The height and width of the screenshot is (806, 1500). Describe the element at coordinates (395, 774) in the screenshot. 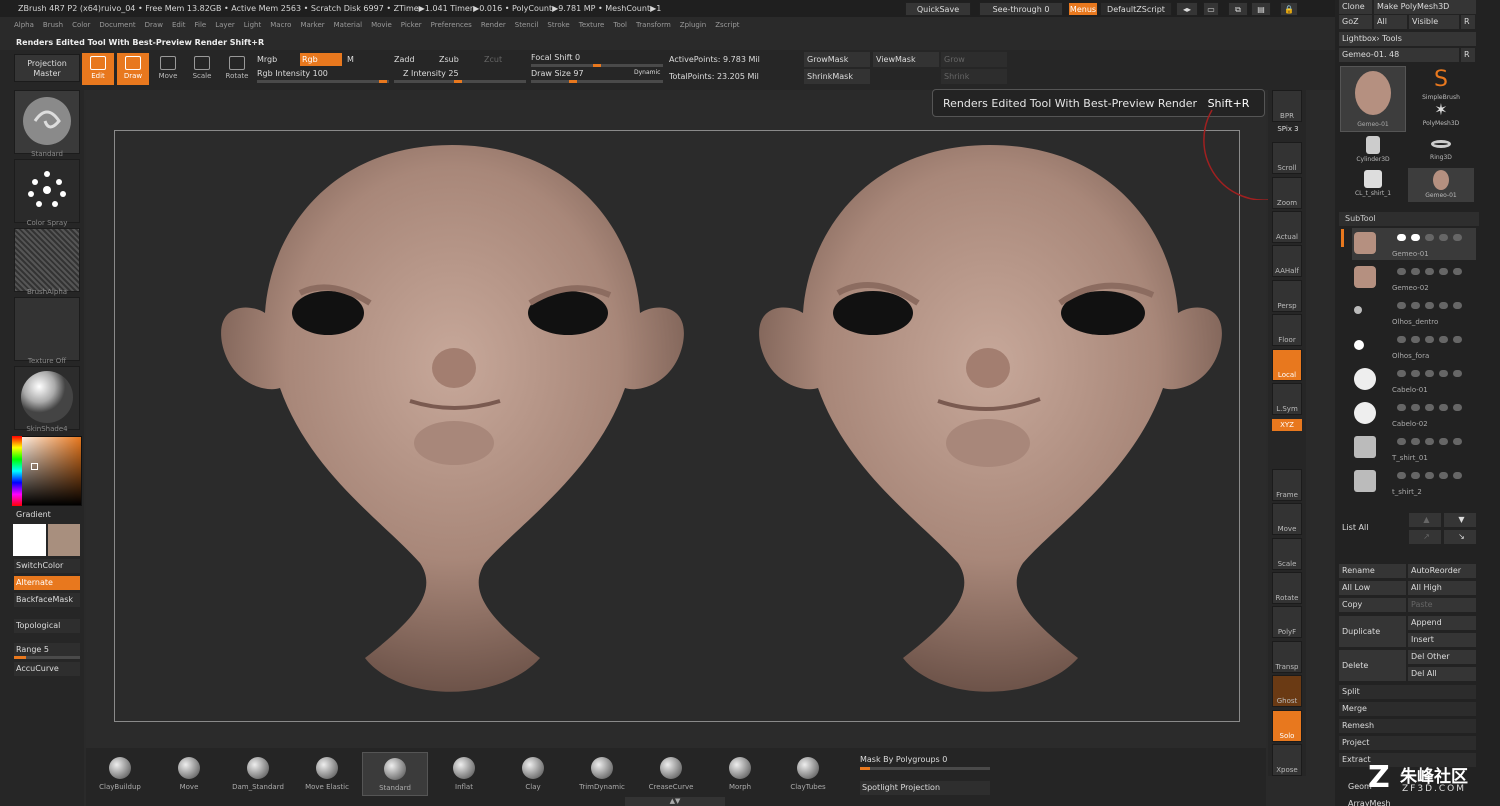

I see `brush-standard: Standard` at that location.